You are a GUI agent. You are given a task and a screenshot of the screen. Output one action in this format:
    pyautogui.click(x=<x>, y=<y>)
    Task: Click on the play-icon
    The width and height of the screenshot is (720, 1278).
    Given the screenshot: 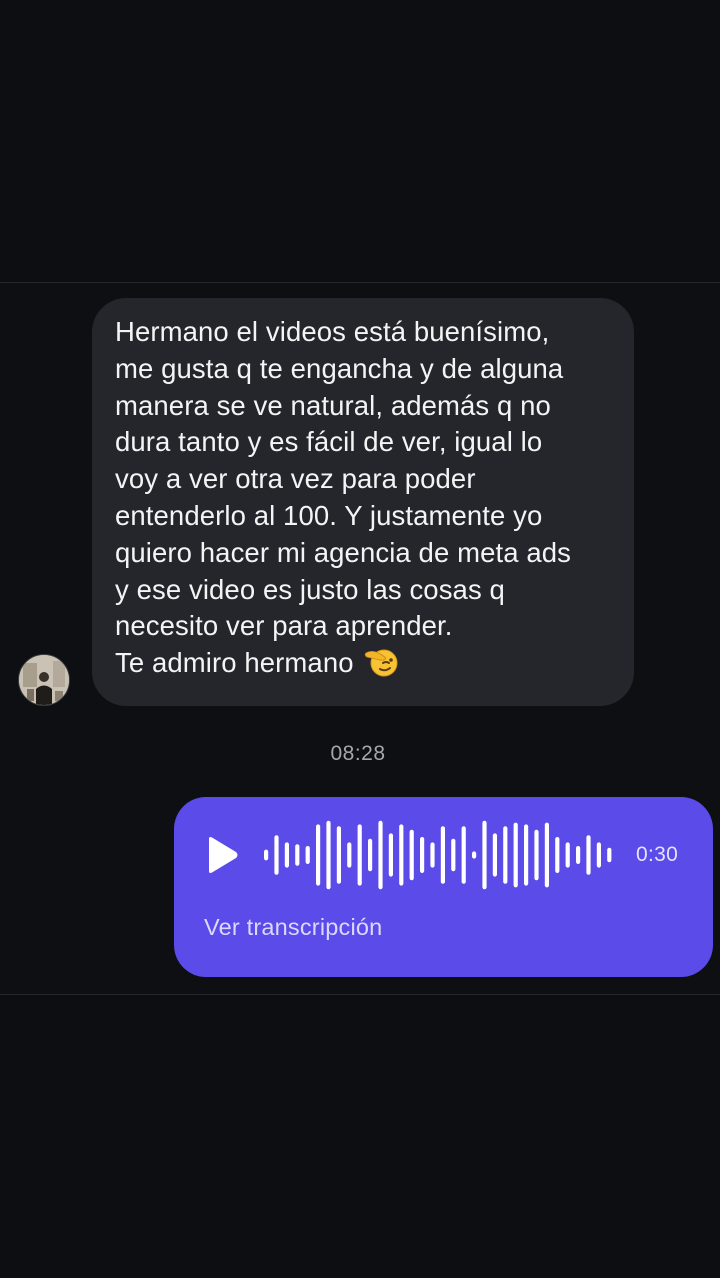 What is the action you would take?
    pyautogui.click(x=223, y=855)
    